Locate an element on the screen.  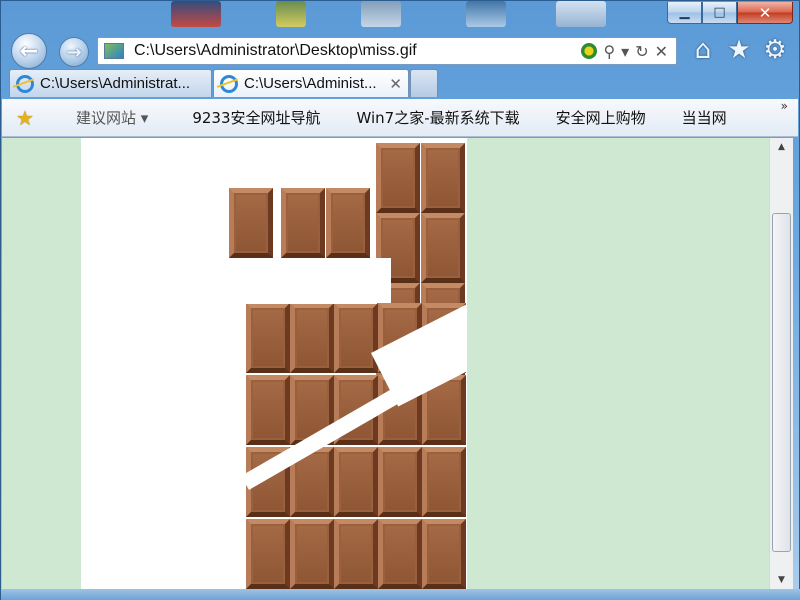
command-icons: ⌂ ★ ⚙ is located at coordinates (739, 50).